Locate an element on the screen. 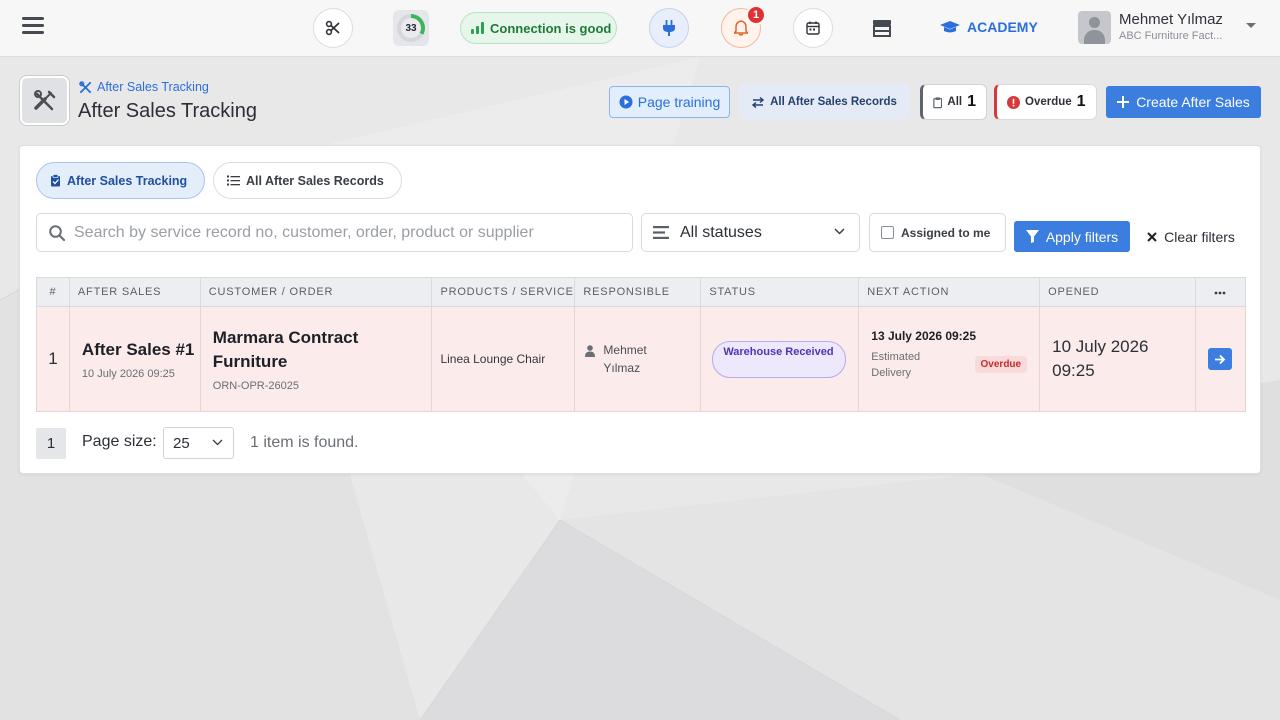  search-field is located at coordinates (334, 232).